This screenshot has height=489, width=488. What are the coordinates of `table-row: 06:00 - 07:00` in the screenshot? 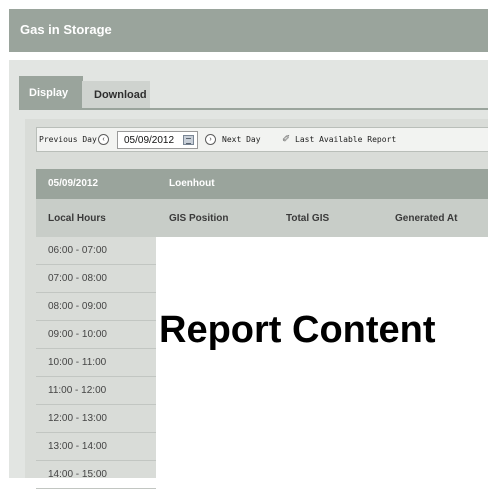 It's located at (96, 251).